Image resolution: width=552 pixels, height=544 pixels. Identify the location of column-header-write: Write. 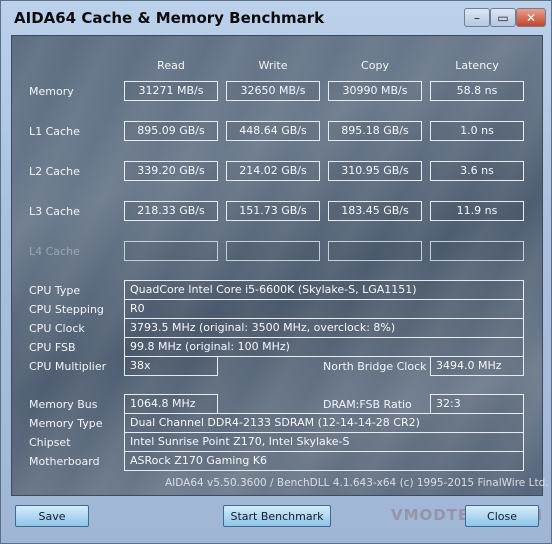
(273, 65).